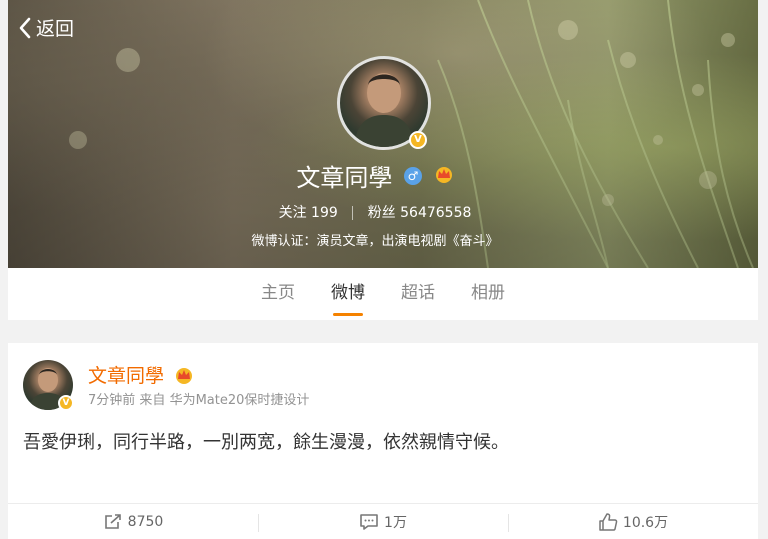  What do you see at coordinates (292, 213) in the screenshot?
I see `follow-label: 关注` at bounding box center [292, 213].